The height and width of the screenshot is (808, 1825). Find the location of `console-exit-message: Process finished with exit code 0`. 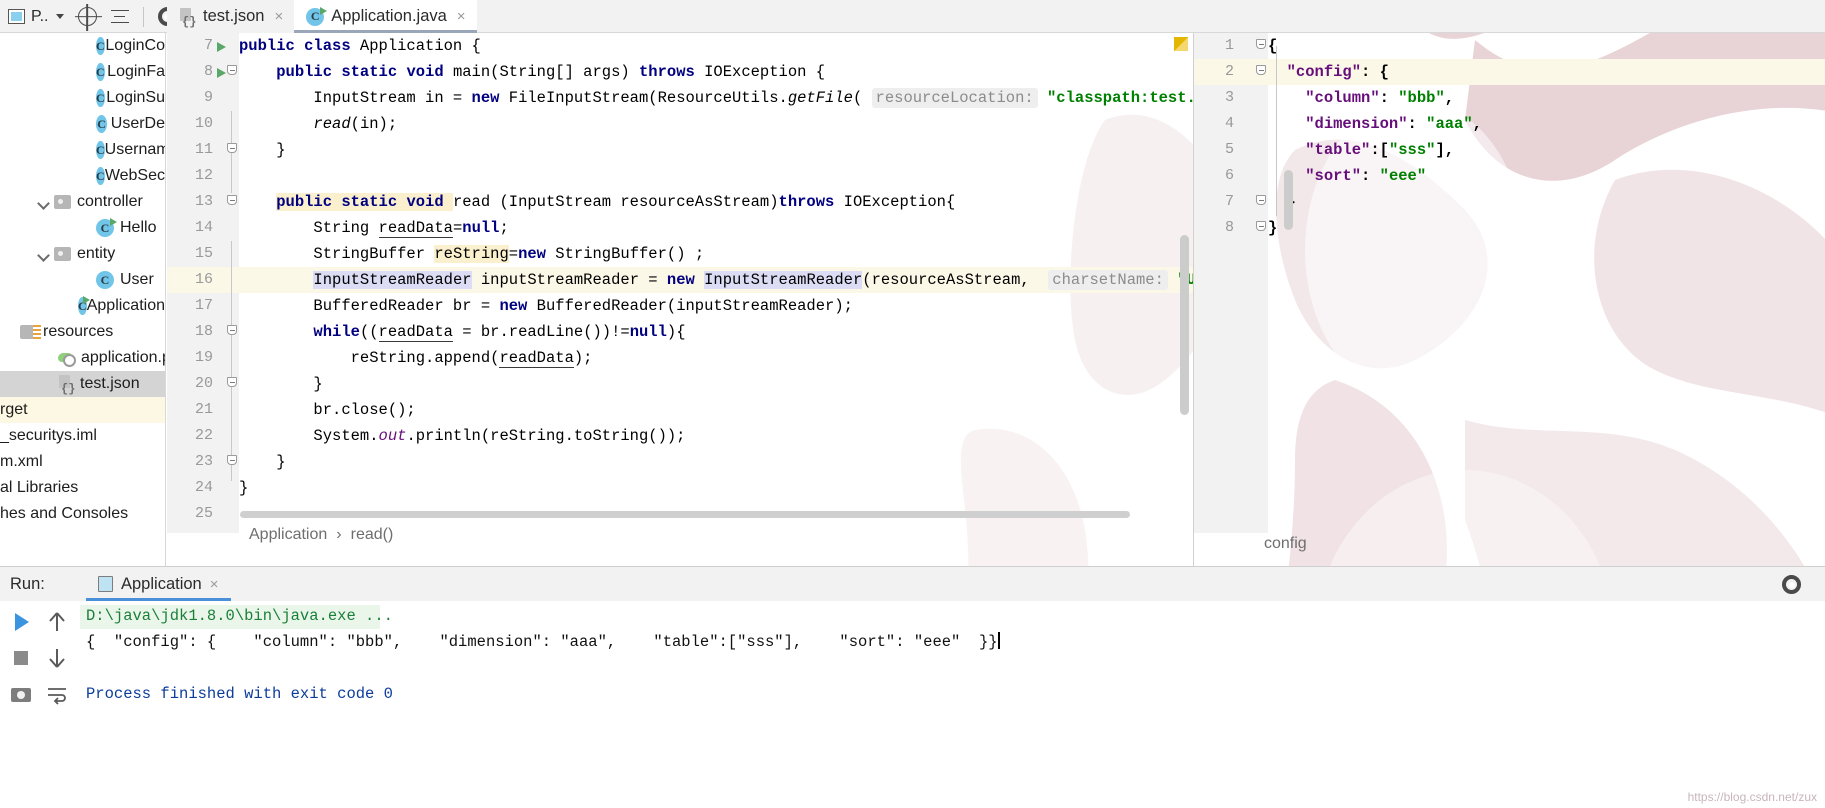

console-exit-message: Process finished with exit code 0 is located at coordinates (239, 694).